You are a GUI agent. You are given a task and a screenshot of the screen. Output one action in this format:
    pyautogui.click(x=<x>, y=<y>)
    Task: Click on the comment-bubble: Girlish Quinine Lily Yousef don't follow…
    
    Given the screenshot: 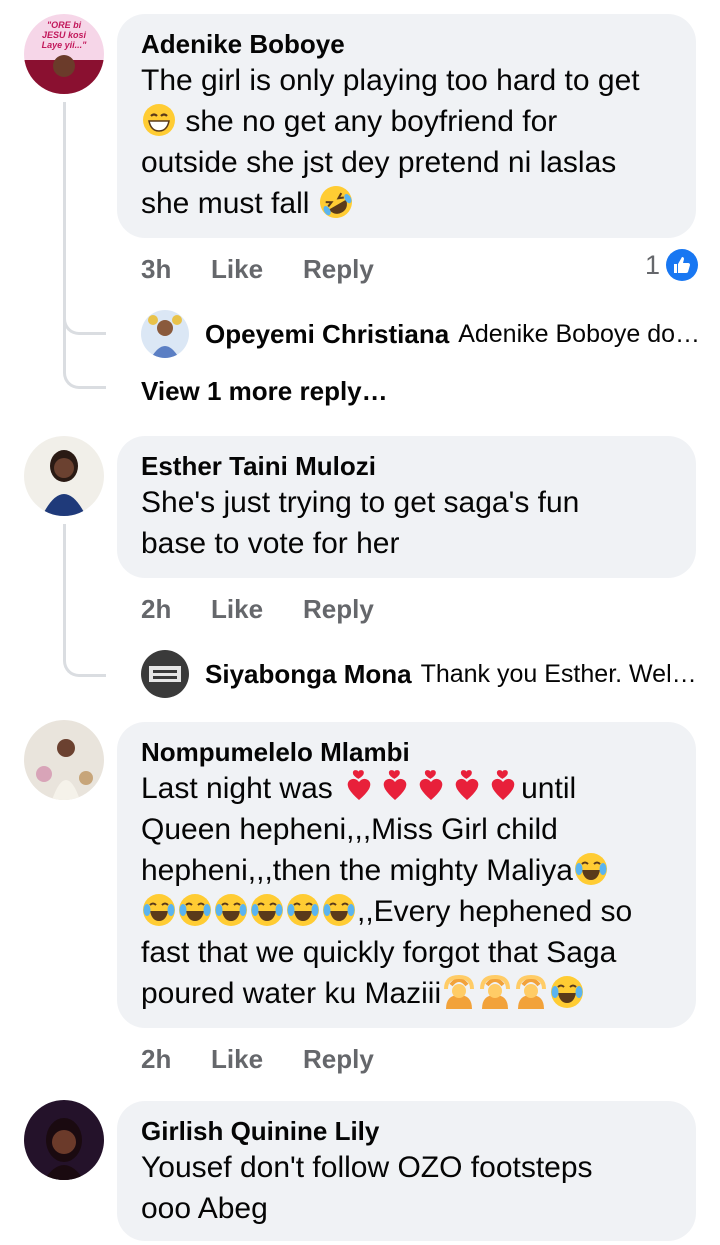 What is the action you would take?
    pyautogui.click(x=406, y=1171)
    